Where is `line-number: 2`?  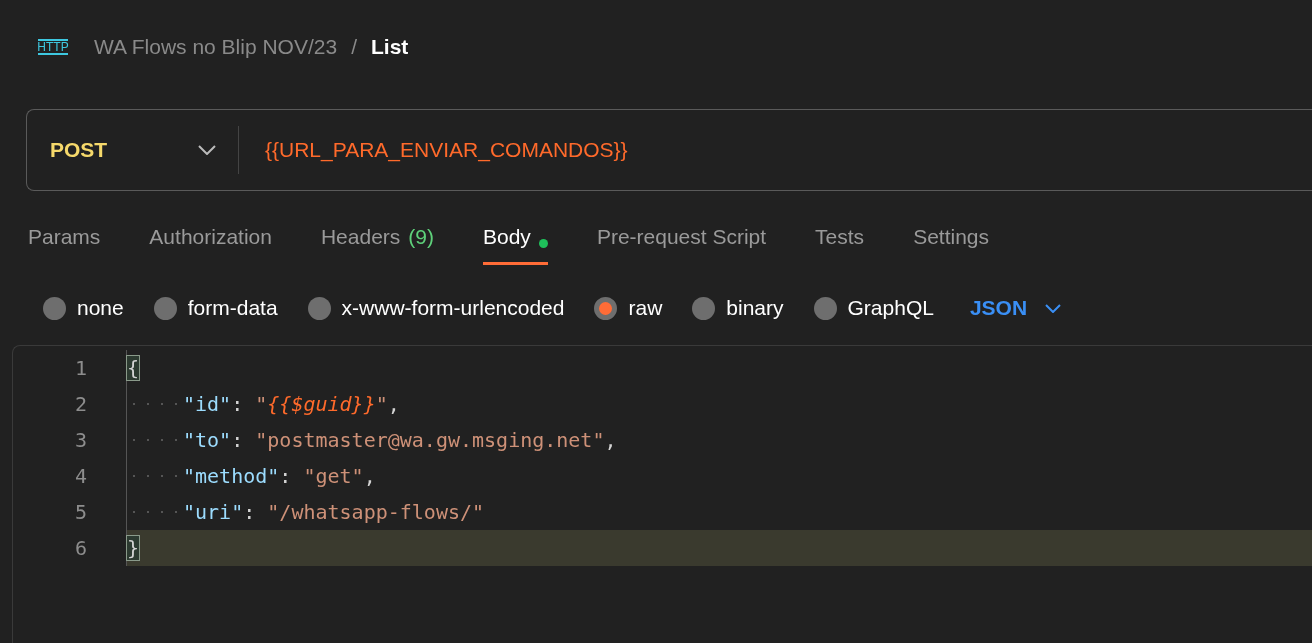
line-number: 2 is located at coordinates (80, 404).